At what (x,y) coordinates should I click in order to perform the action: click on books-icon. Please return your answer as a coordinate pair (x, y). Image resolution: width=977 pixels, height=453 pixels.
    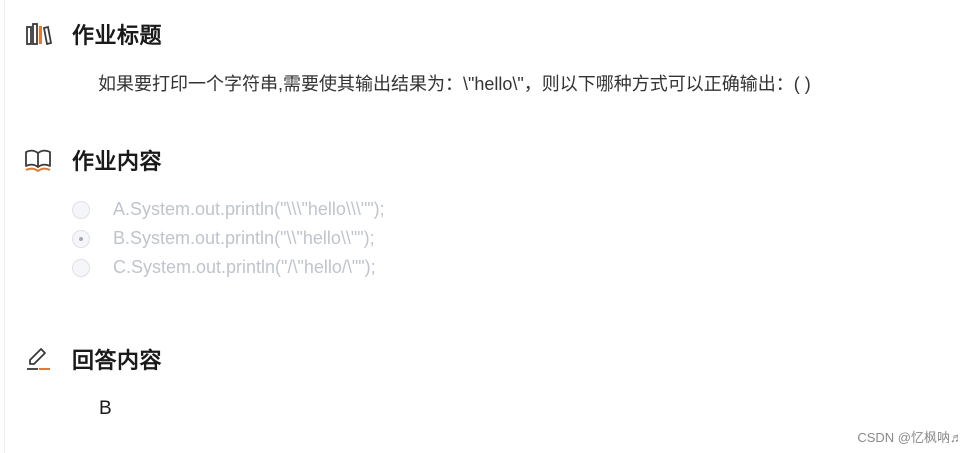
    Looking at the image, I should click on (38, 34).